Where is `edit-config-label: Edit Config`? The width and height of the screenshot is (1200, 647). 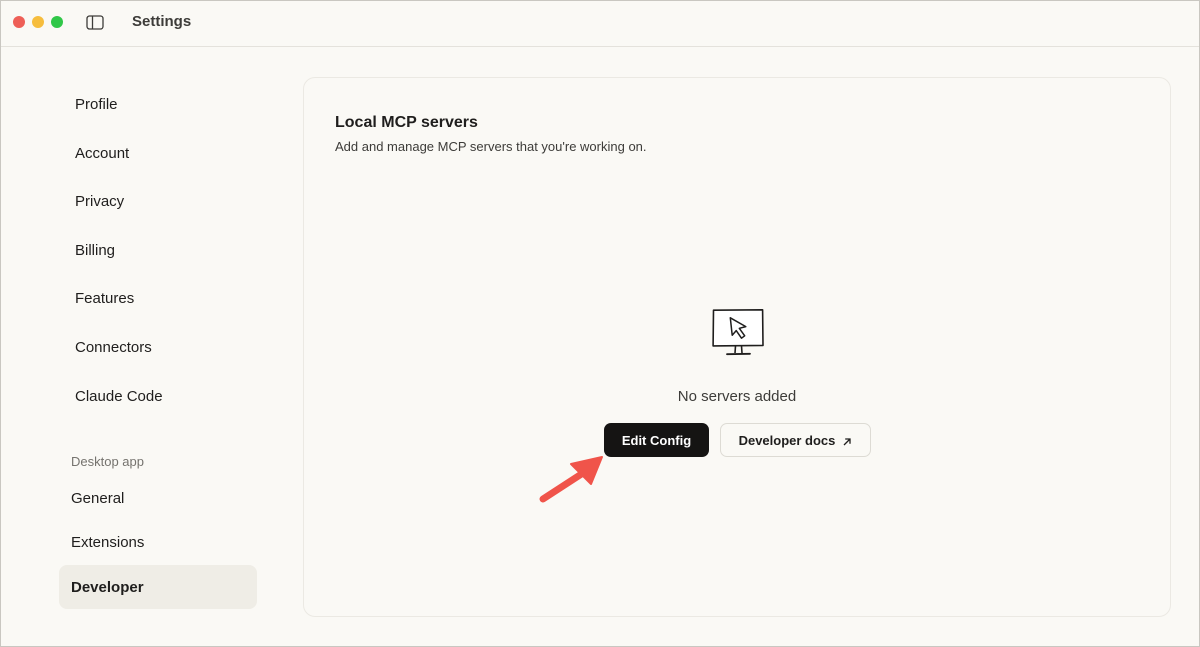 edit-config-label: Edit Config is located at coordinates (656, 440).